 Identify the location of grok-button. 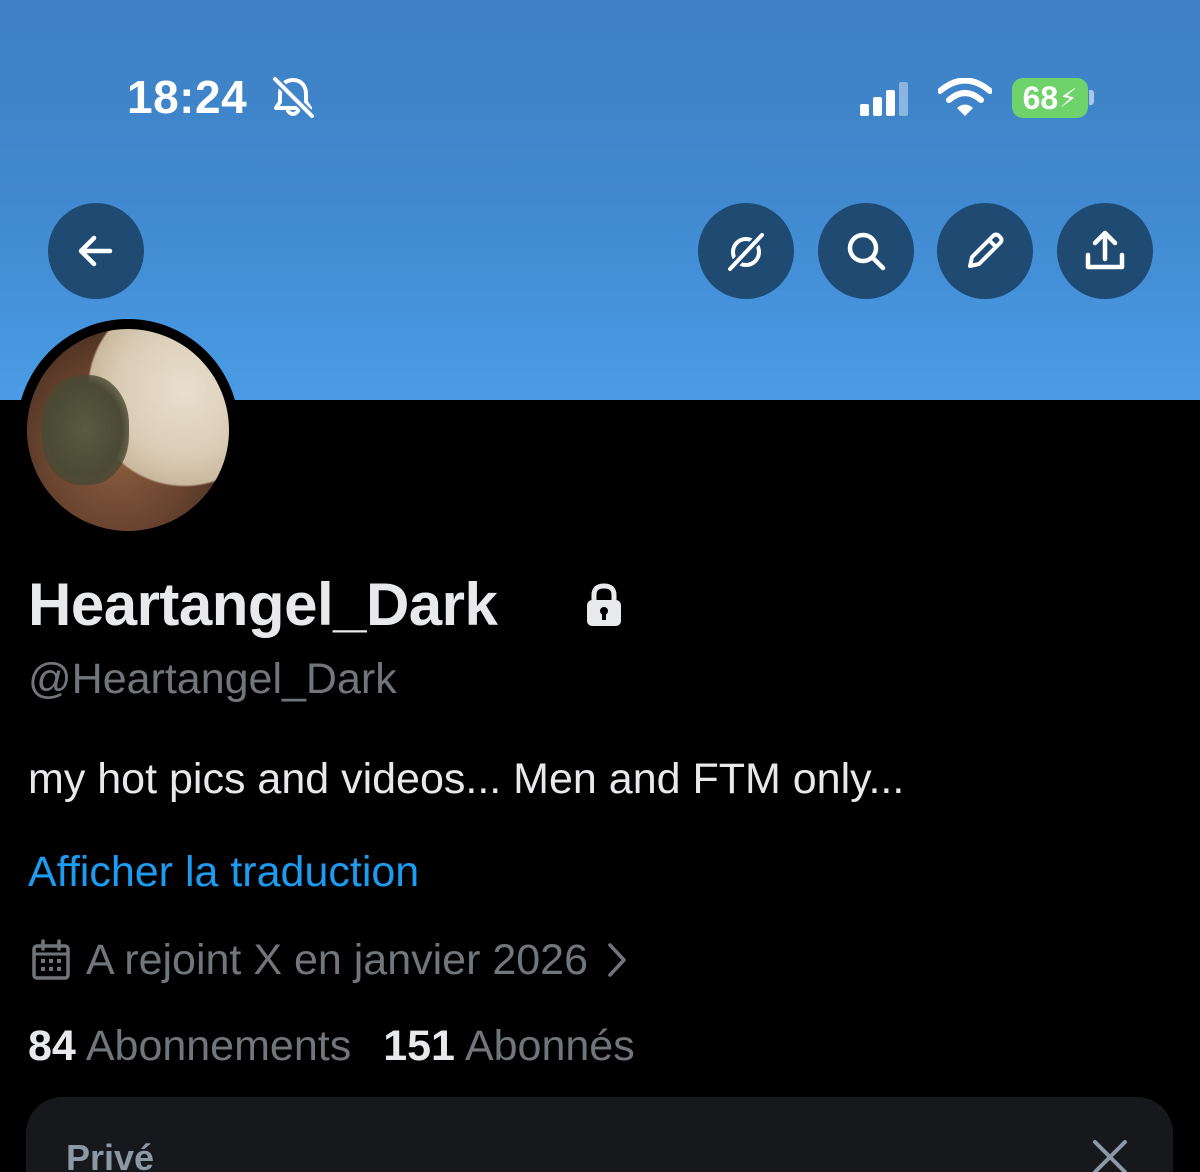
(746, 251).